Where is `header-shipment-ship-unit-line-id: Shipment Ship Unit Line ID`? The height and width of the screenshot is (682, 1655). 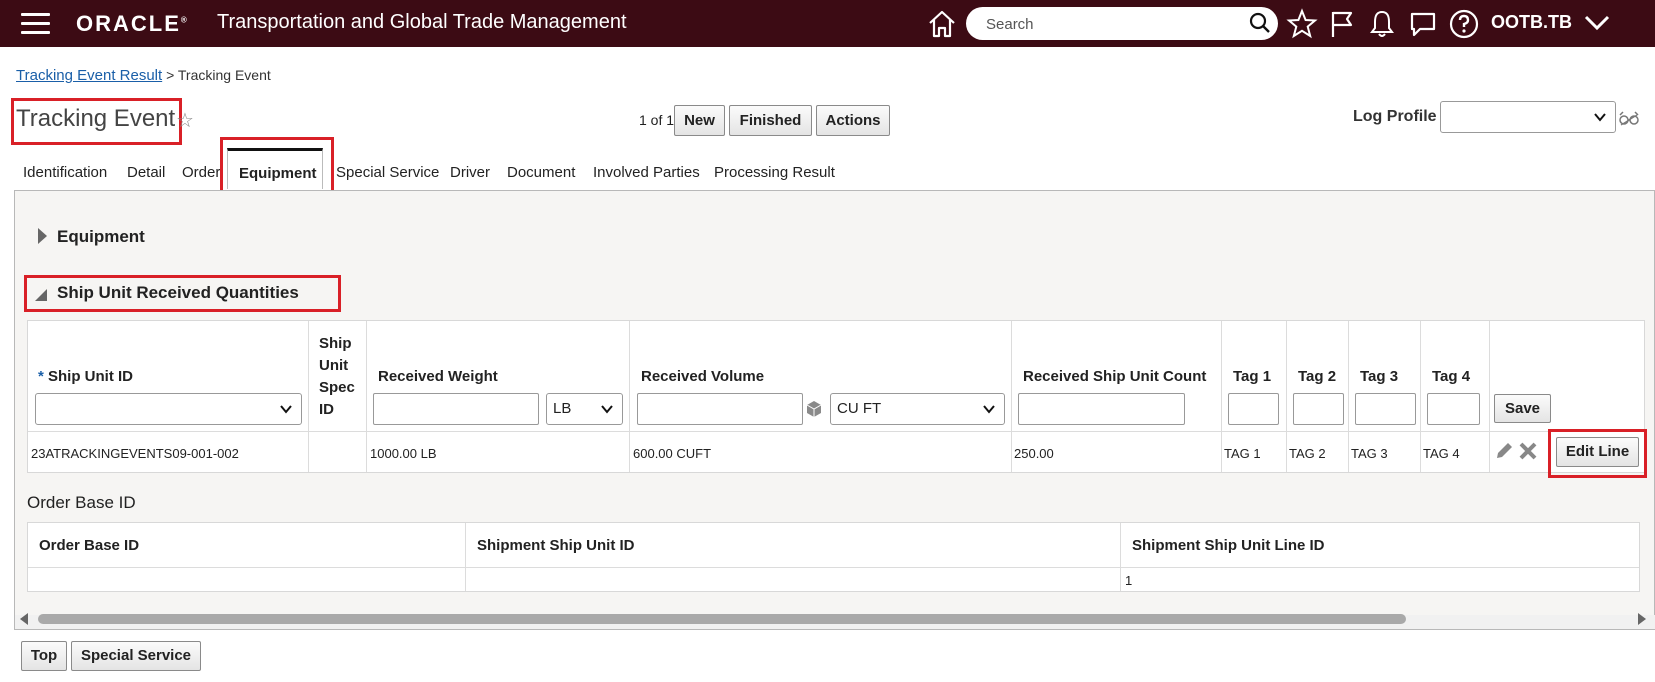
header-shipment-ship-unit-line-id: Shipment Ship Unit Line ID is located at coordinates (1228, 545).